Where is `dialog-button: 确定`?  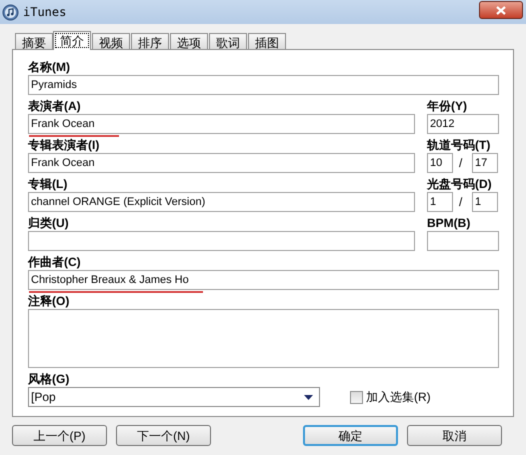
dialog-button: 确定 is located at coordinates (350, 435).